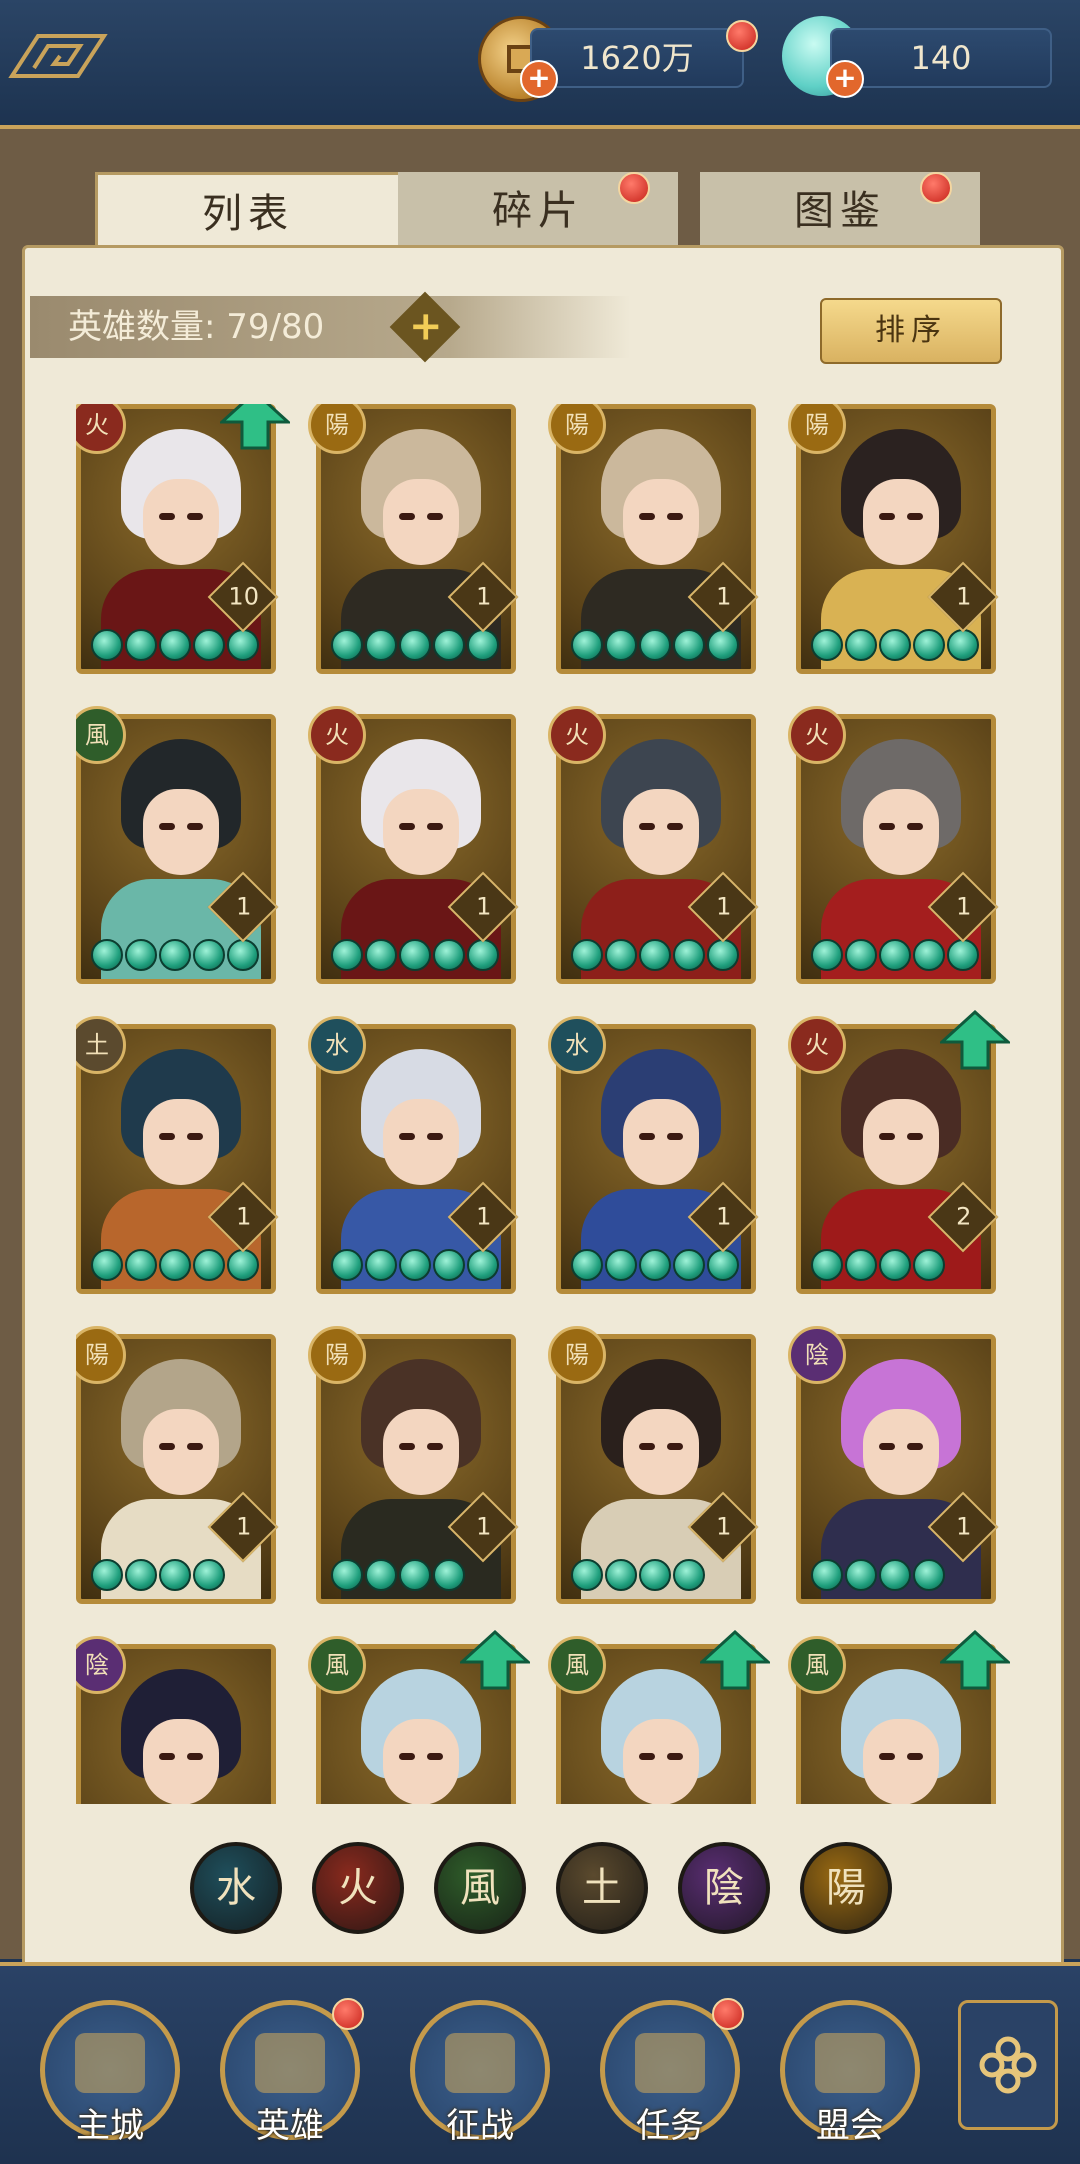 The image size is (1080, 2164). I want to click on upgrade-arrow-icon, so click(975, 1040).